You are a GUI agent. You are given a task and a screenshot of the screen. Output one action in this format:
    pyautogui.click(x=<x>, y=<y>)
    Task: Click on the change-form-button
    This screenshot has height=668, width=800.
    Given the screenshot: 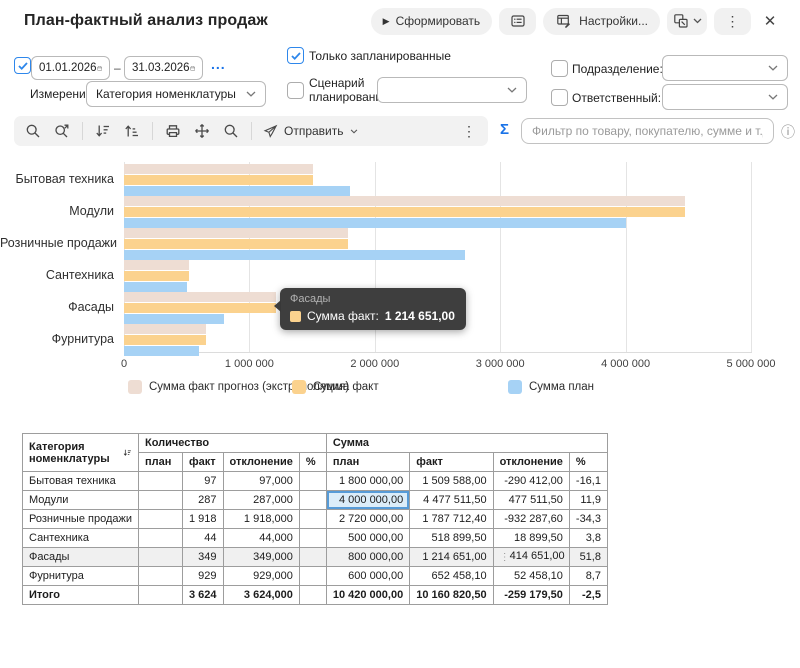 What is the action you would take?
    pyautogui.click(x=687, y=21)
    